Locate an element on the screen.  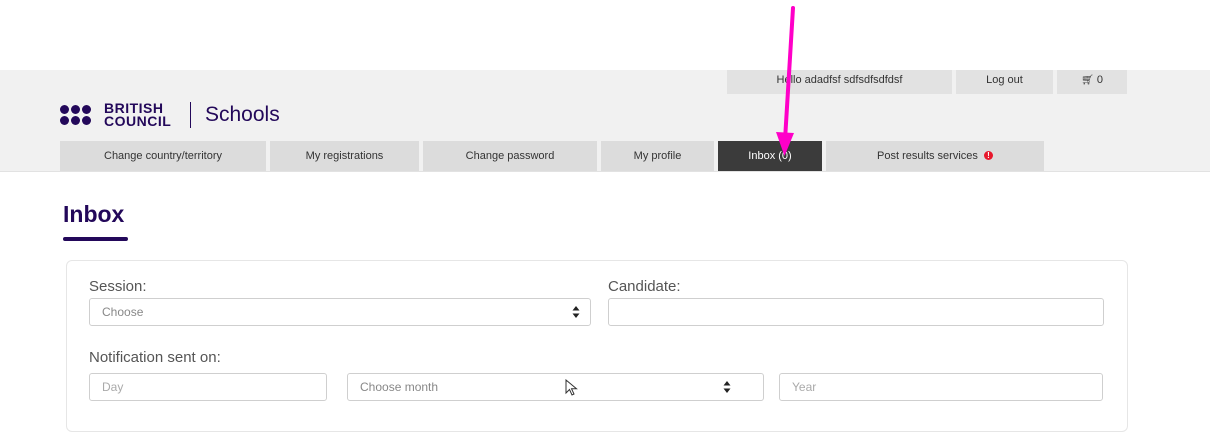
page-title: Inbox is located at coordinates (94, 214).